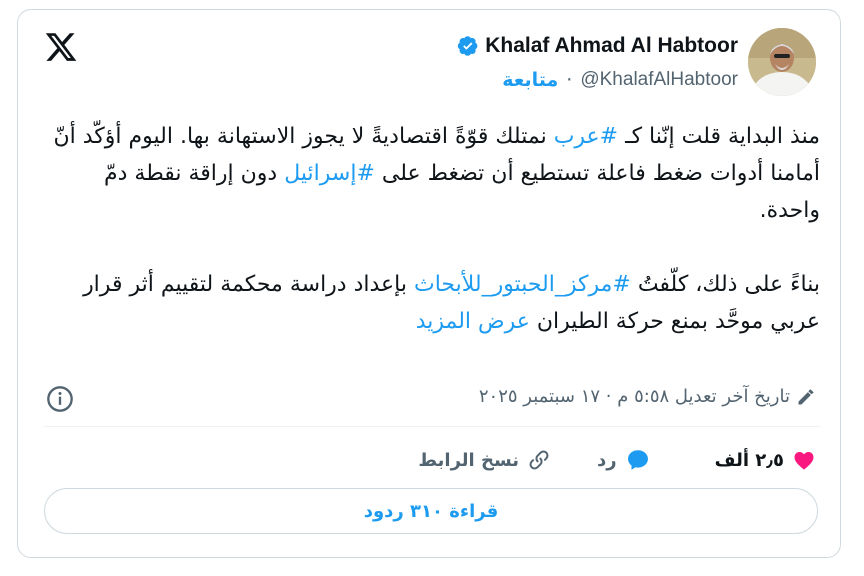 The height and width of the screenshot is (576, 864). I want to click on avatar, so click(782, 62).